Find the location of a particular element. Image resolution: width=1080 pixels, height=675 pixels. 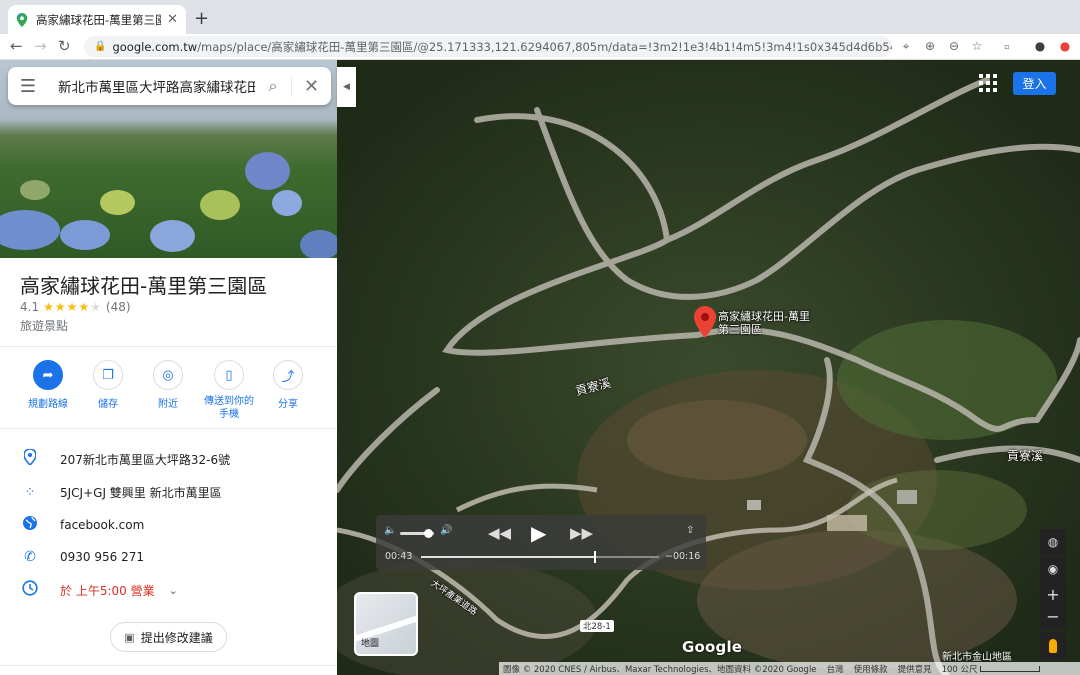

nearby-label: 附近 is located at coordinates (168, 404).